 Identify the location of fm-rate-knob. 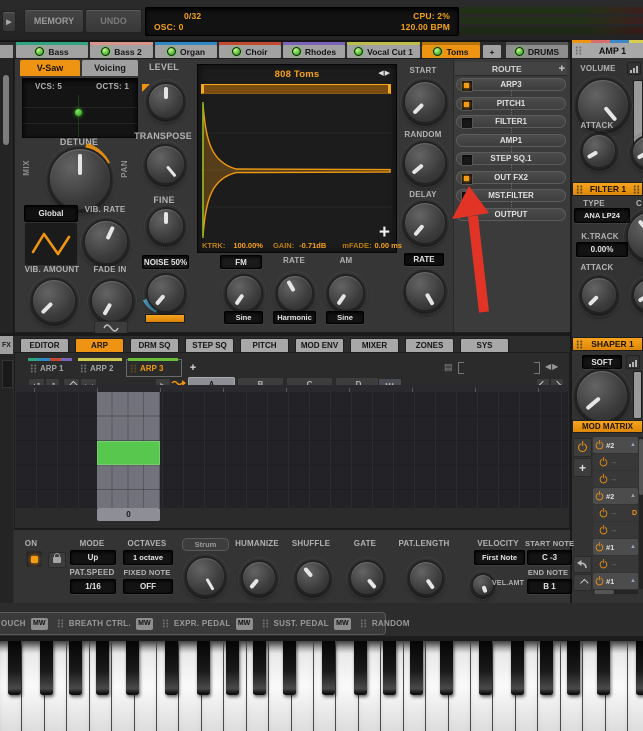
(295, 293).